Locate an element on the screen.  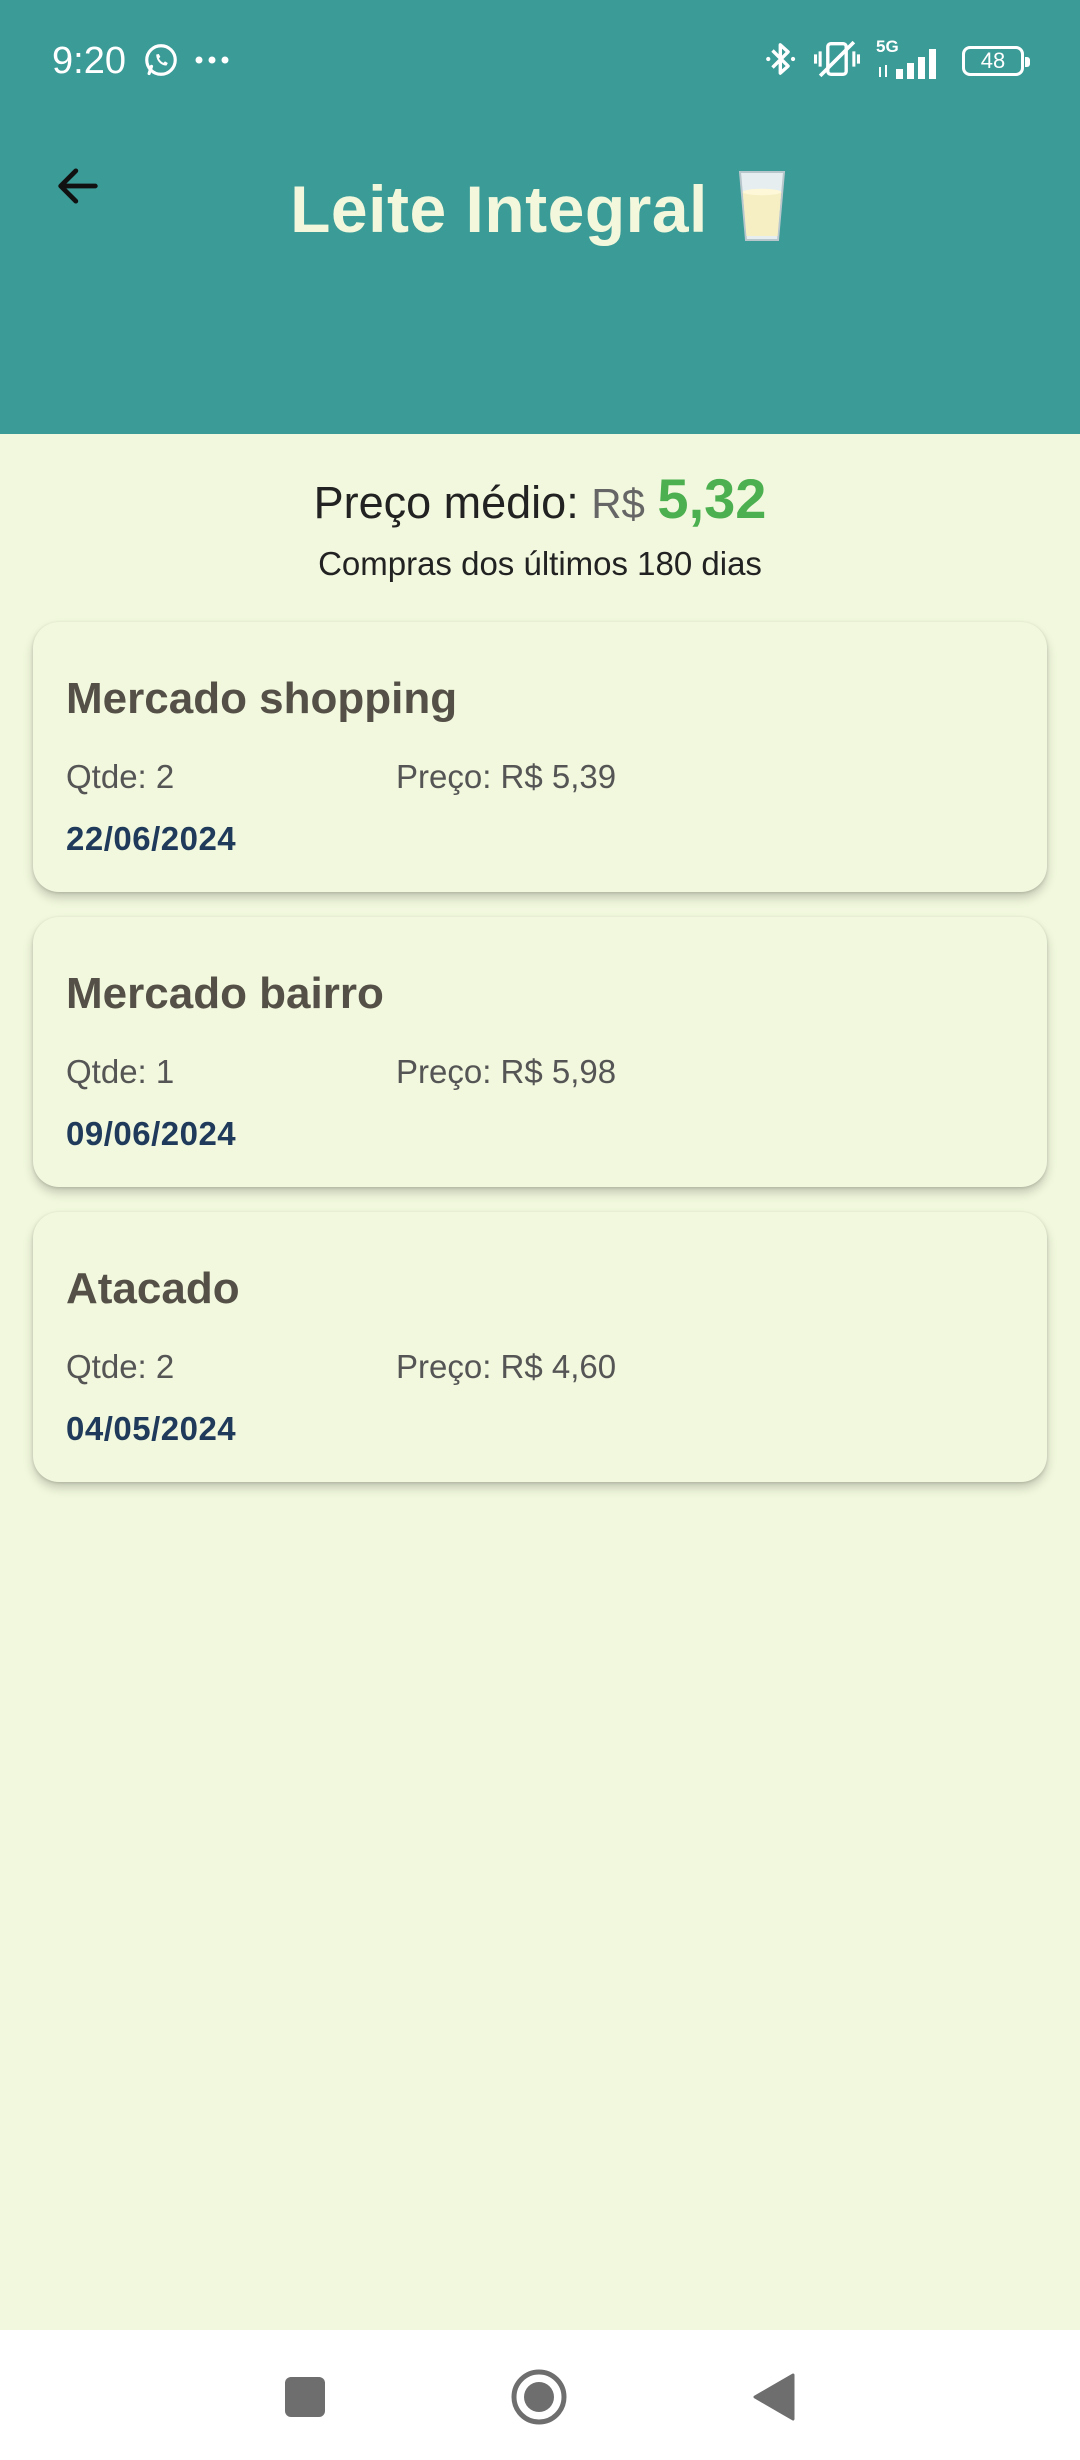
home-button is located at coordinates (539, 2397).